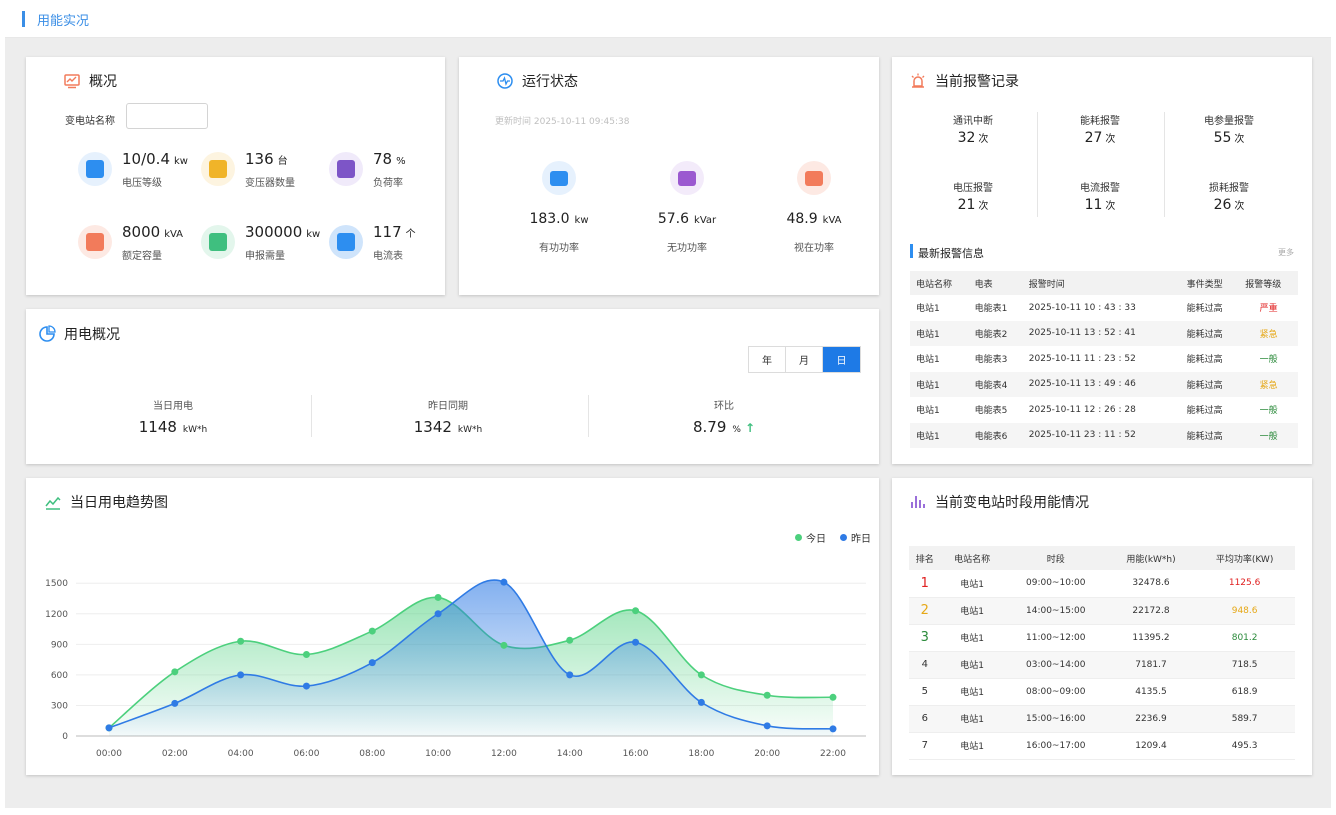 Image resolution: width=1336 pixels, height=815 pixels. I want to click on x-tick-label: 06:00, so click(306, 754).